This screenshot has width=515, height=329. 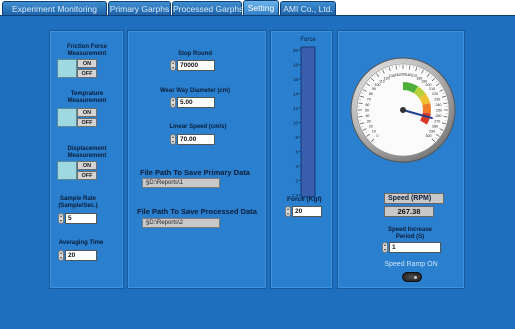 What do you see at coordinates (371, 127) in the screenshot?
I see `gauge-tick-label: 20` at bounding box center [371, 127].